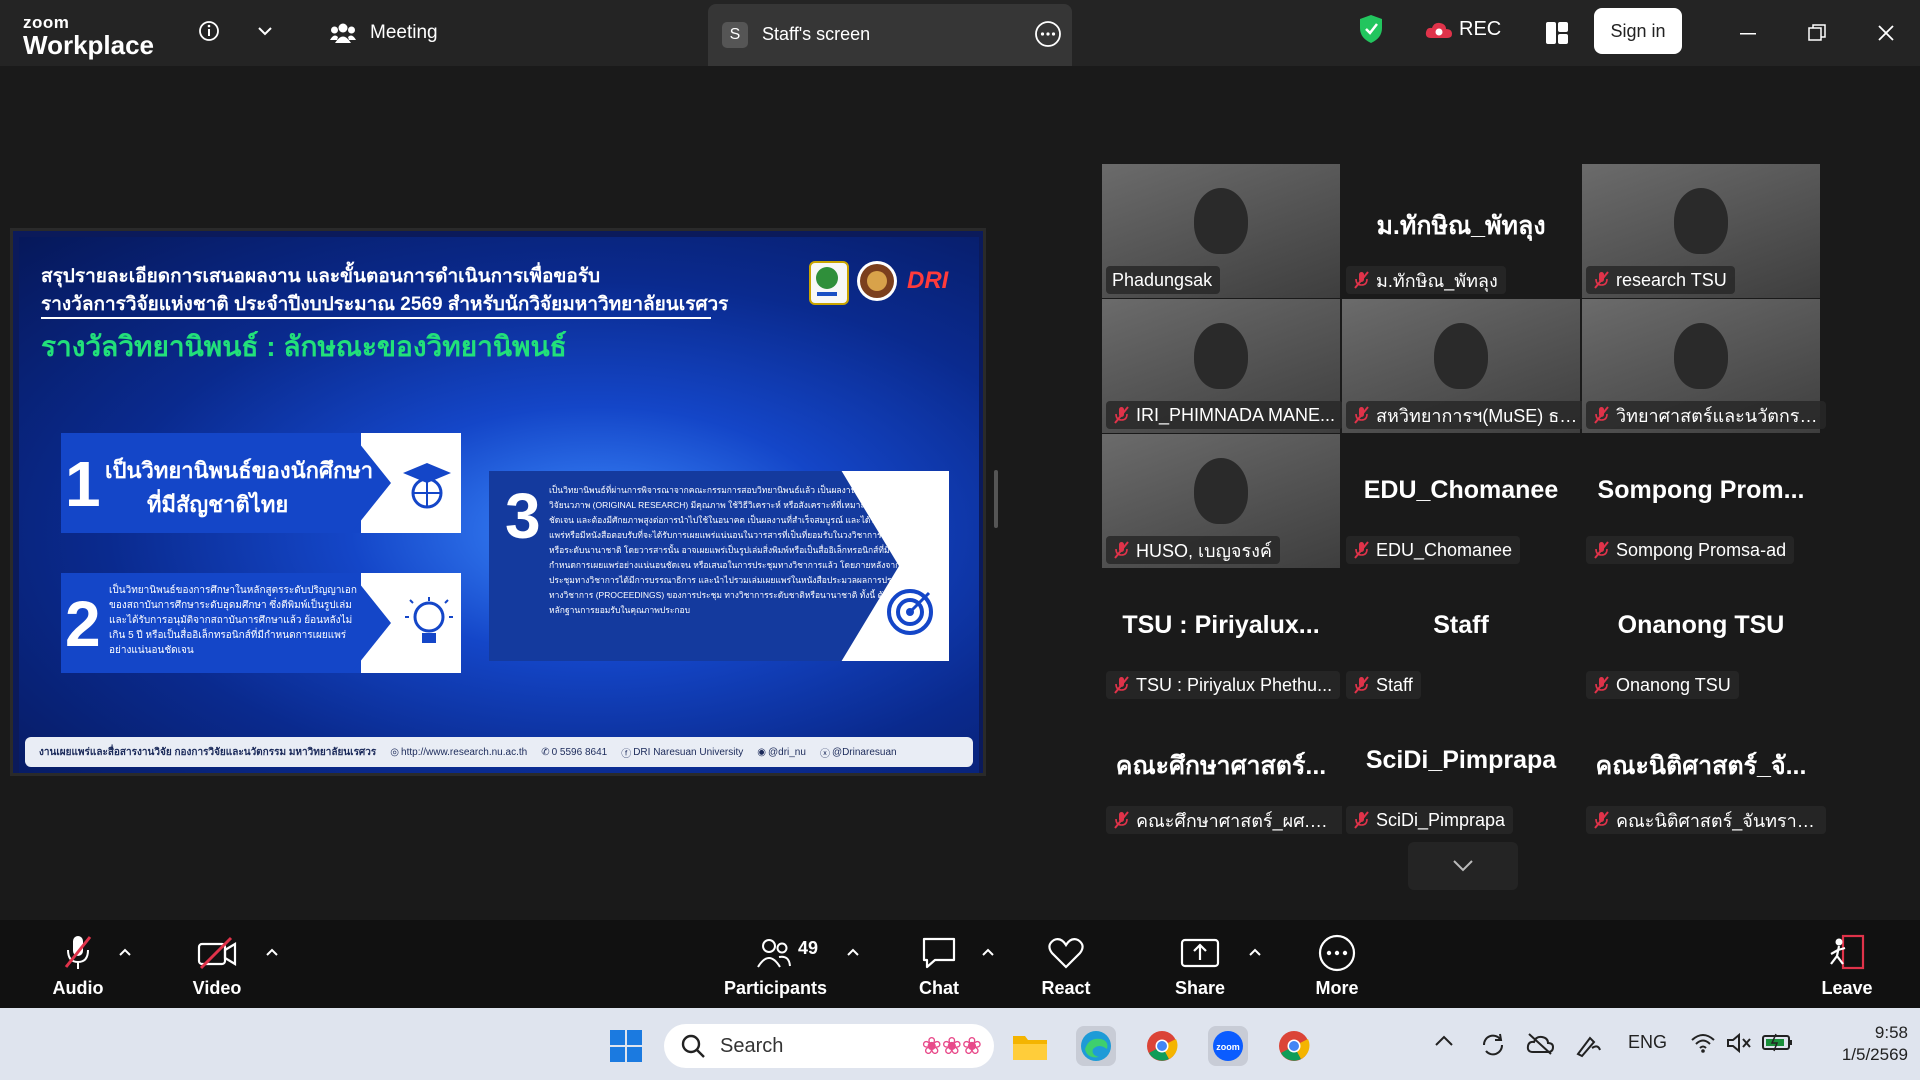 Image resolution: width=1920 pixels, height=1080 pixels. Describe the element at coordinates (829, 1046) in the screenshot. I see `taskbar-search-box: Search ❀❀❀` at that location.